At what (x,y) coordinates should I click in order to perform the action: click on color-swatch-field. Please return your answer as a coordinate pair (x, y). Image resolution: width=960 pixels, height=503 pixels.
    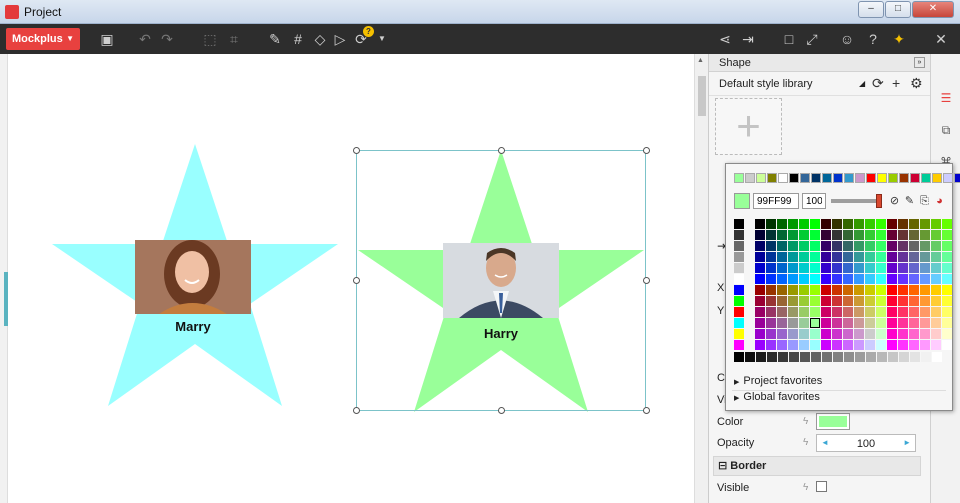
    Looking at the image, I should click on (833, 421).